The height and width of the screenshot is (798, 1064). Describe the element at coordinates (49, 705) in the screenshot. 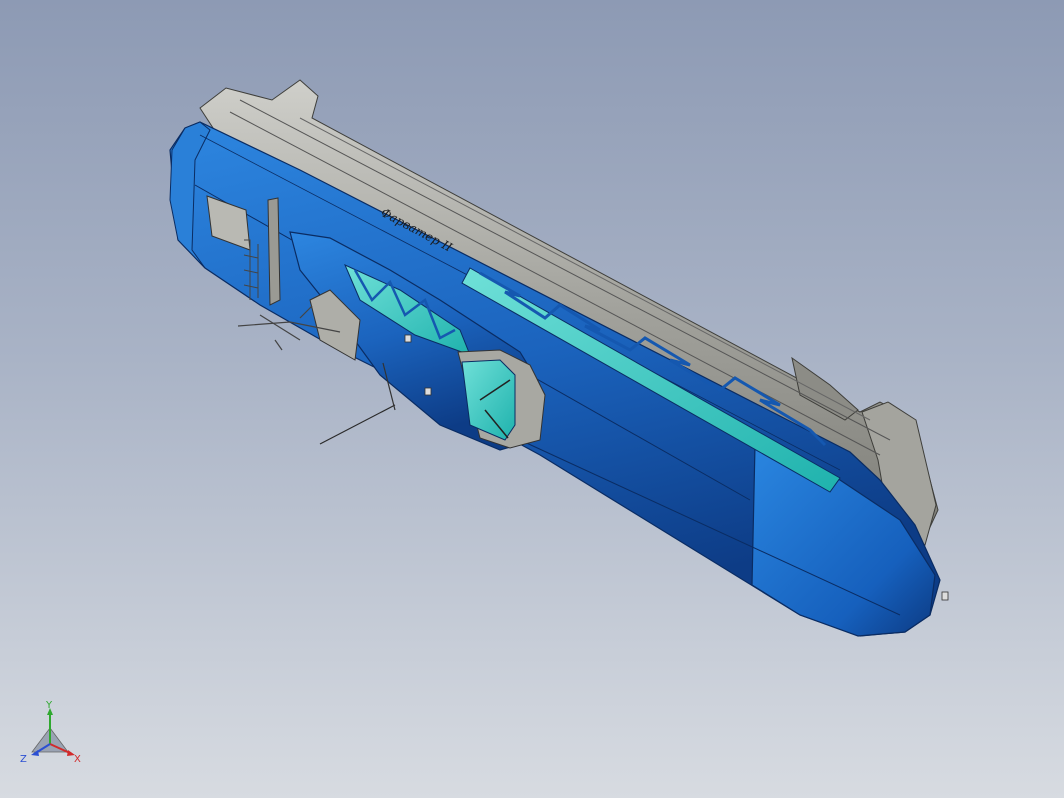

I see `y-axis-label: Y` at that location.